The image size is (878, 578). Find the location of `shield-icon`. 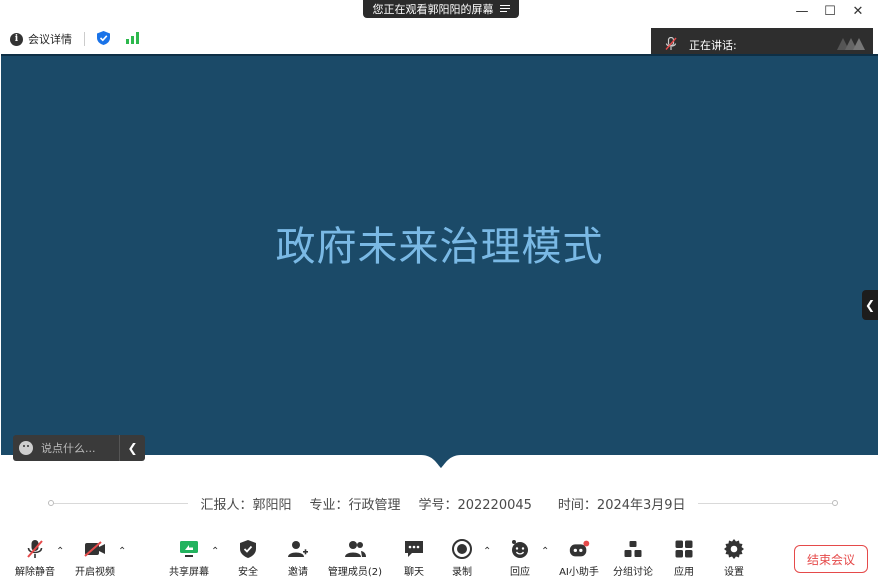

shield-icon is located at coordinates (248, 549).